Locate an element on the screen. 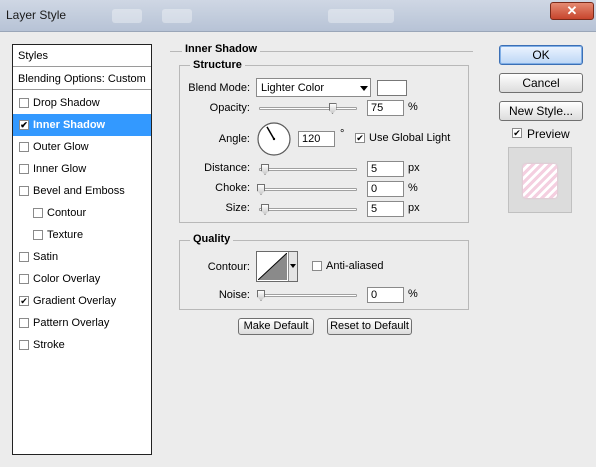  distance-label: Distance: is located at coordinates (227, 168).